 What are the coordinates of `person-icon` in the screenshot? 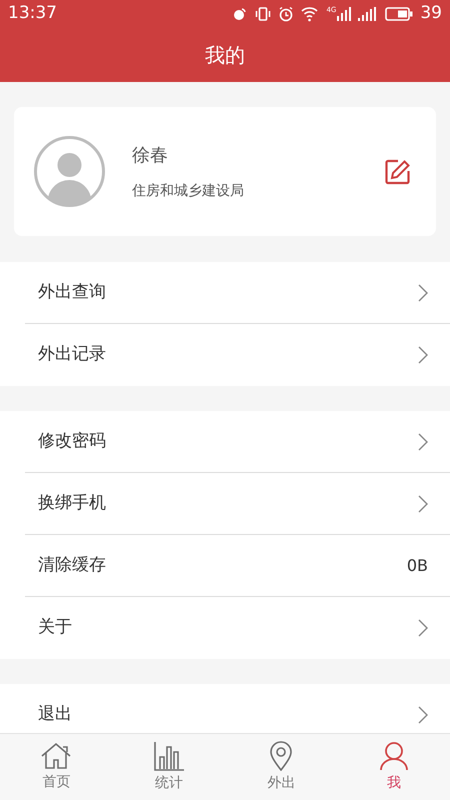 It's located at (393, 755).